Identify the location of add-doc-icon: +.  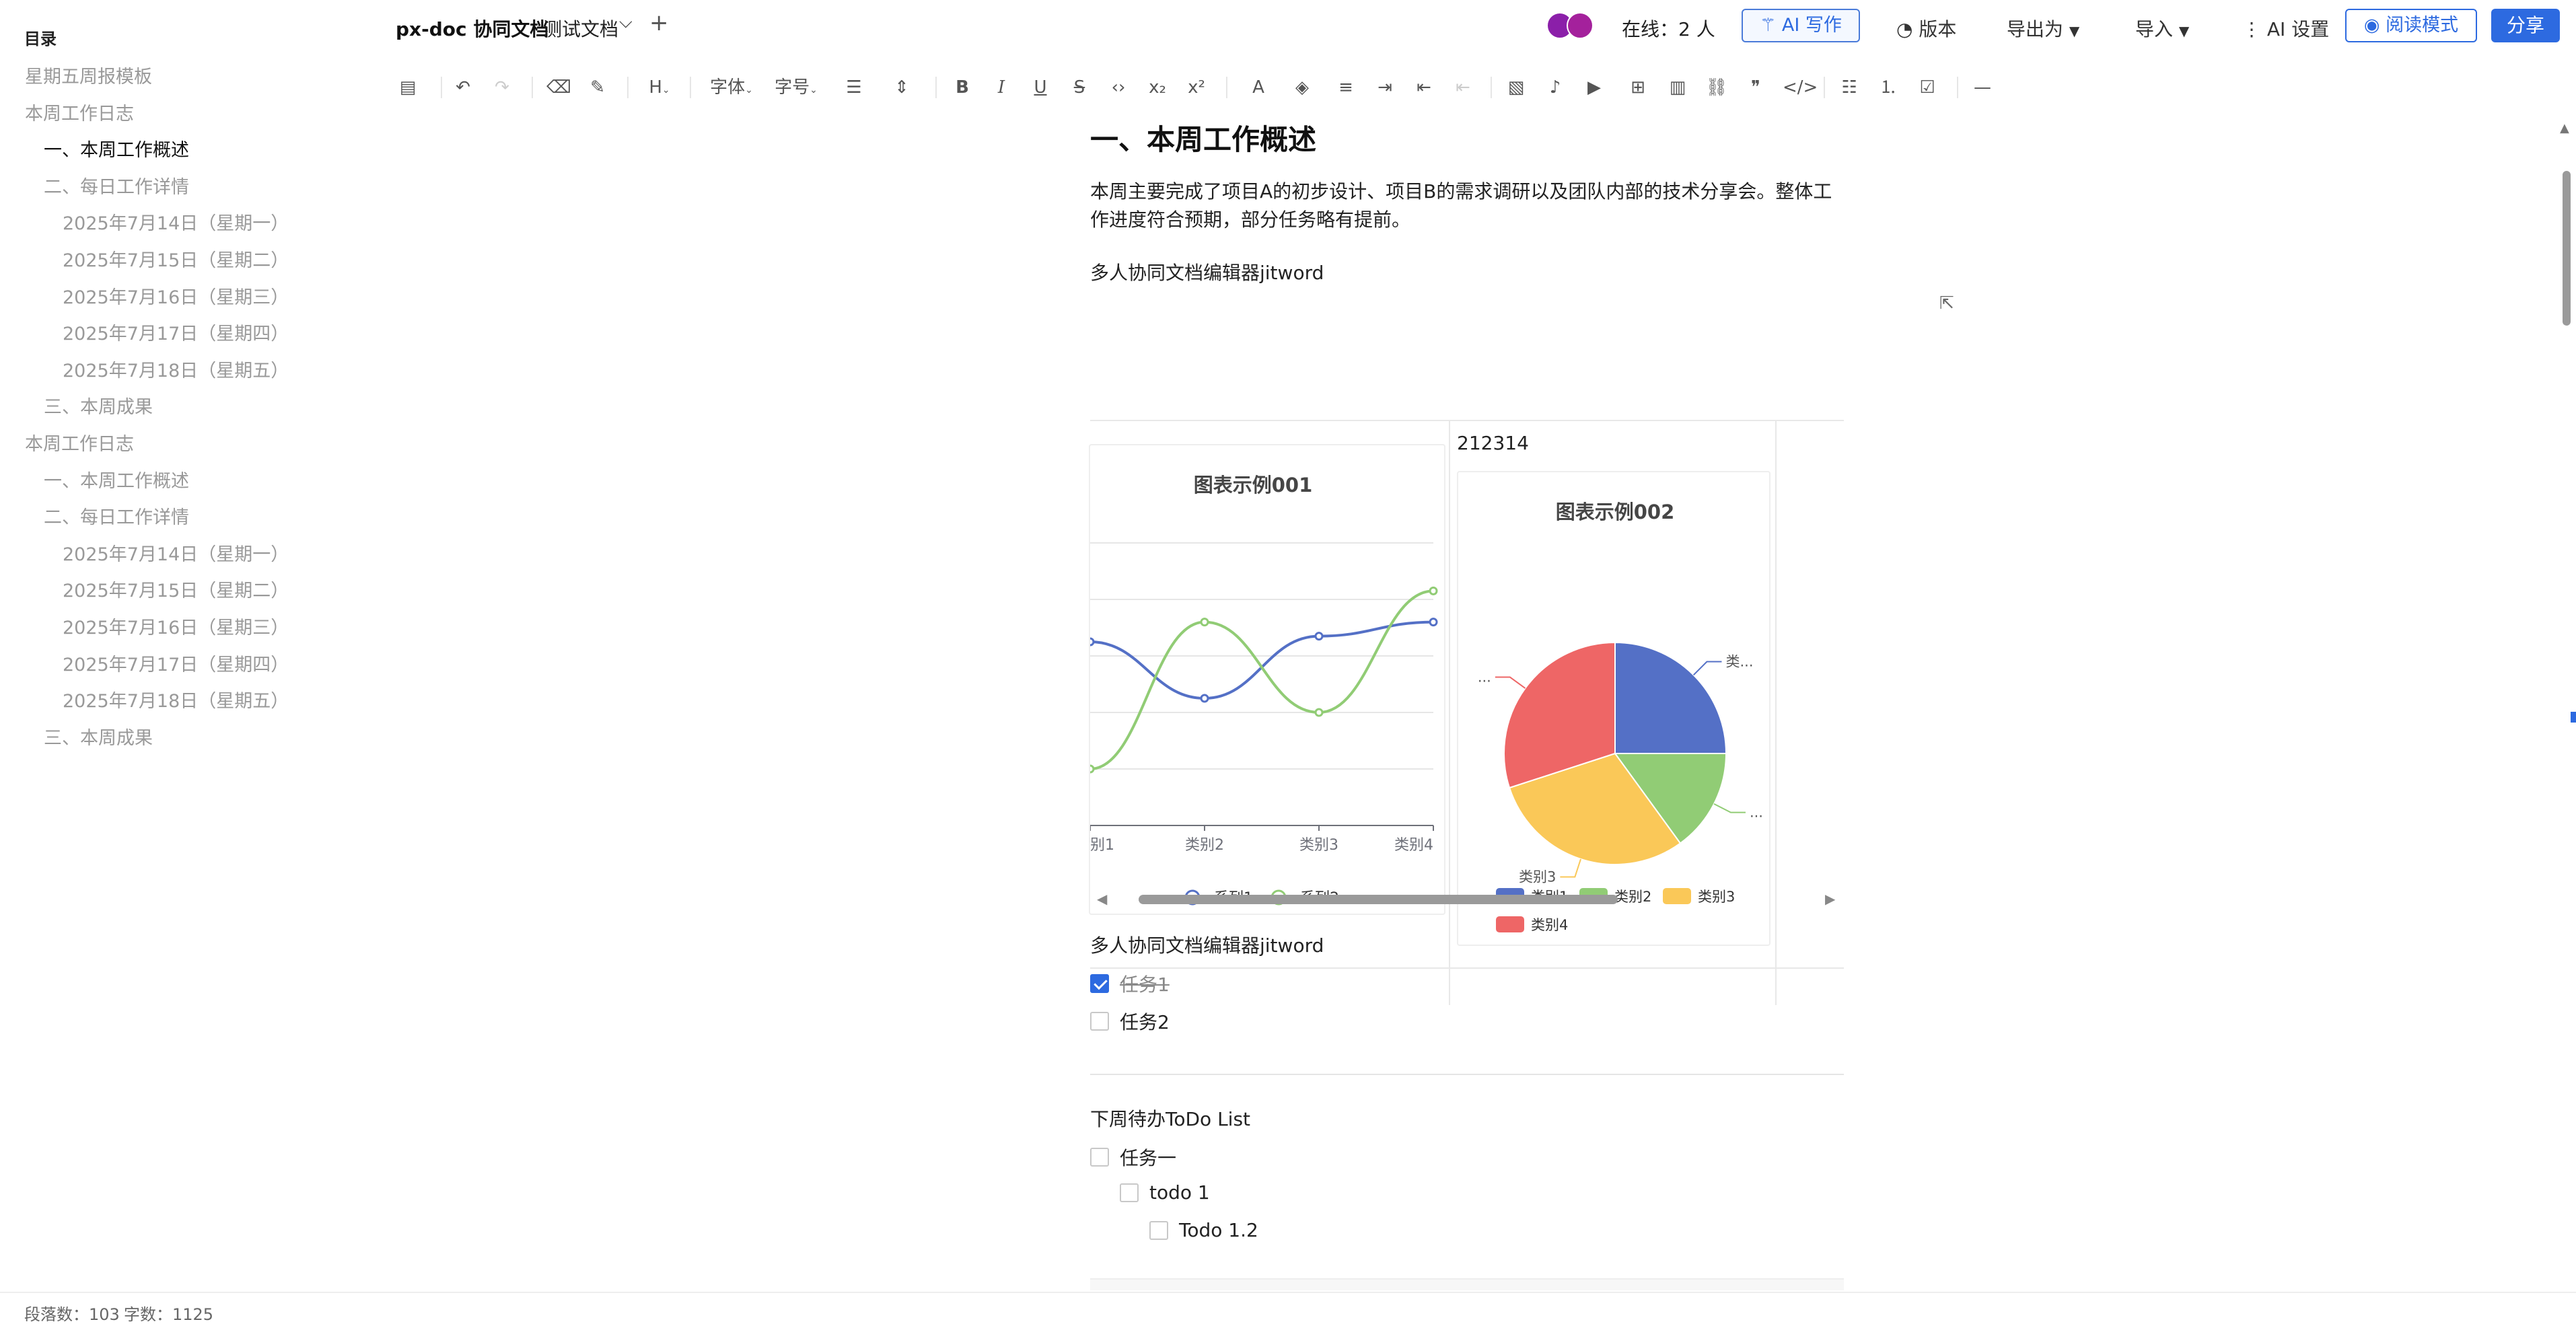
(659, 22).